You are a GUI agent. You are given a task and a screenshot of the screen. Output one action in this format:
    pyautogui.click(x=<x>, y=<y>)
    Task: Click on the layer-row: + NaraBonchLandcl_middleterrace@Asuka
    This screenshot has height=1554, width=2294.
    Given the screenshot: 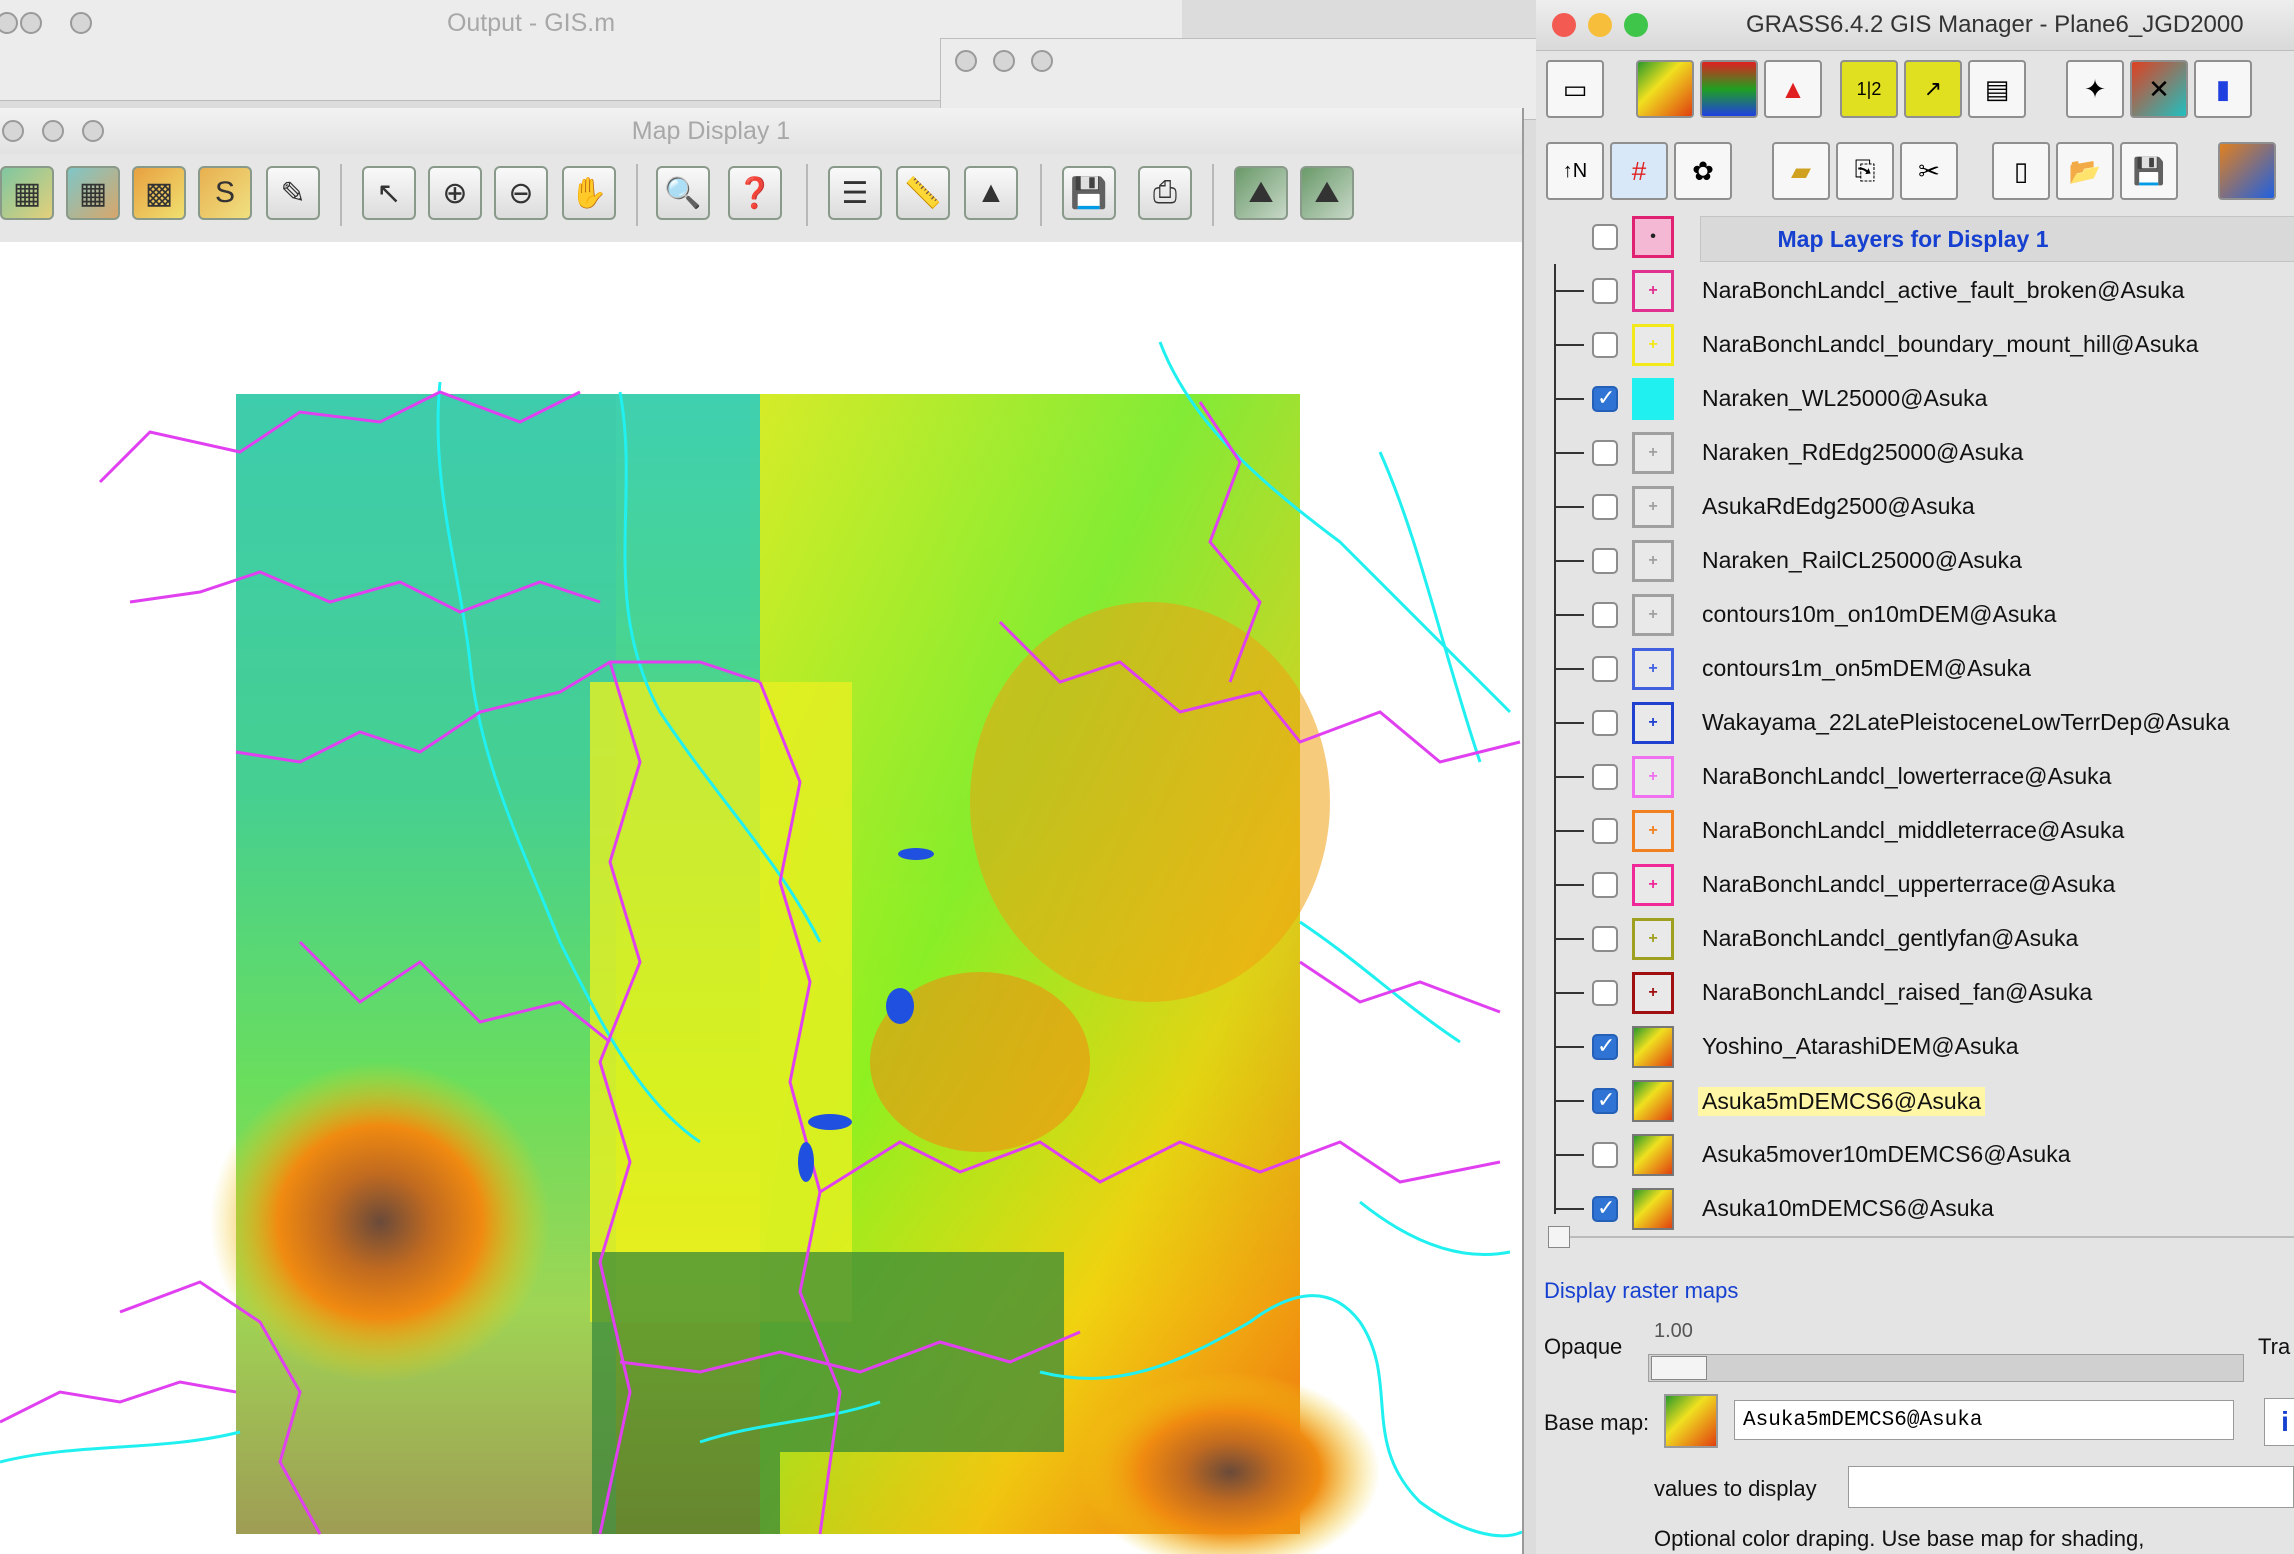 What is the action you would take?
    pyautogui.click(x=1915, y=831)
    